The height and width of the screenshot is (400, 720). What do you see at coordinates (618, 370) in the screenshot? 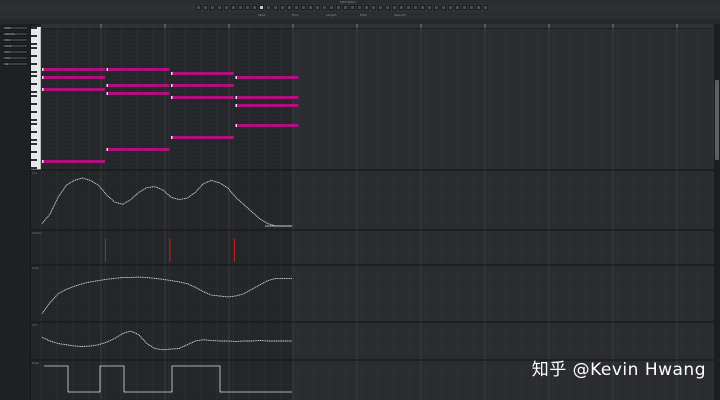
I see `watermark-text: 知乎 @Kevin Hwang` at bounding box center [618, 370].